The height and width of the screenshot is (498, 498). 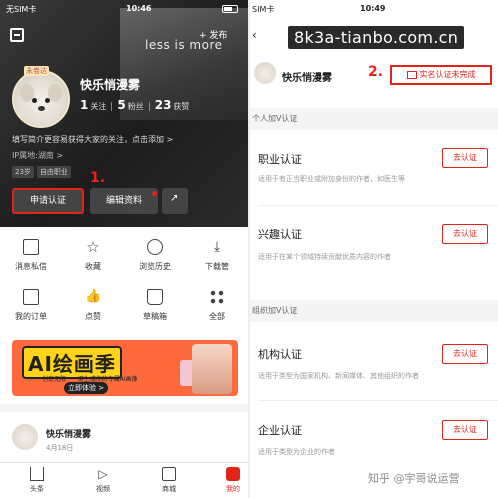 What do you see at coordinates (139, 8) in the screenshot?
I see `status-time: 10:46` at bounding box center [139, 8].